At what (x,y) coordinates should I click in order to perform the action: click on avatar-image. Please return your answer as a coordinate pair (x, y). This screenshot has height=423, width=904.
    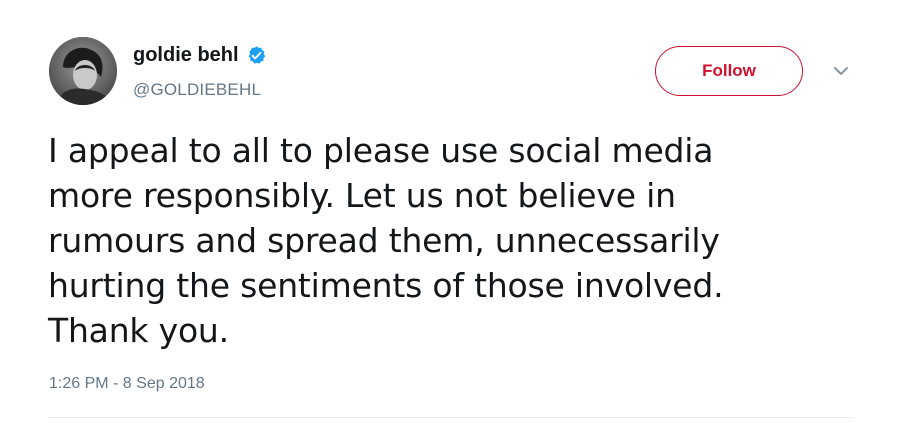
    Looking at the image, I should click on (83, 71).